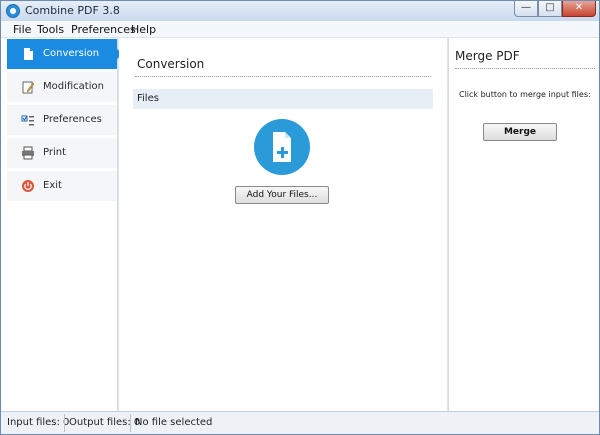  What do you see at coordinates (550, 9) in the screenshot?
I see `maximize-button: □` at bounding box center [550, 9].